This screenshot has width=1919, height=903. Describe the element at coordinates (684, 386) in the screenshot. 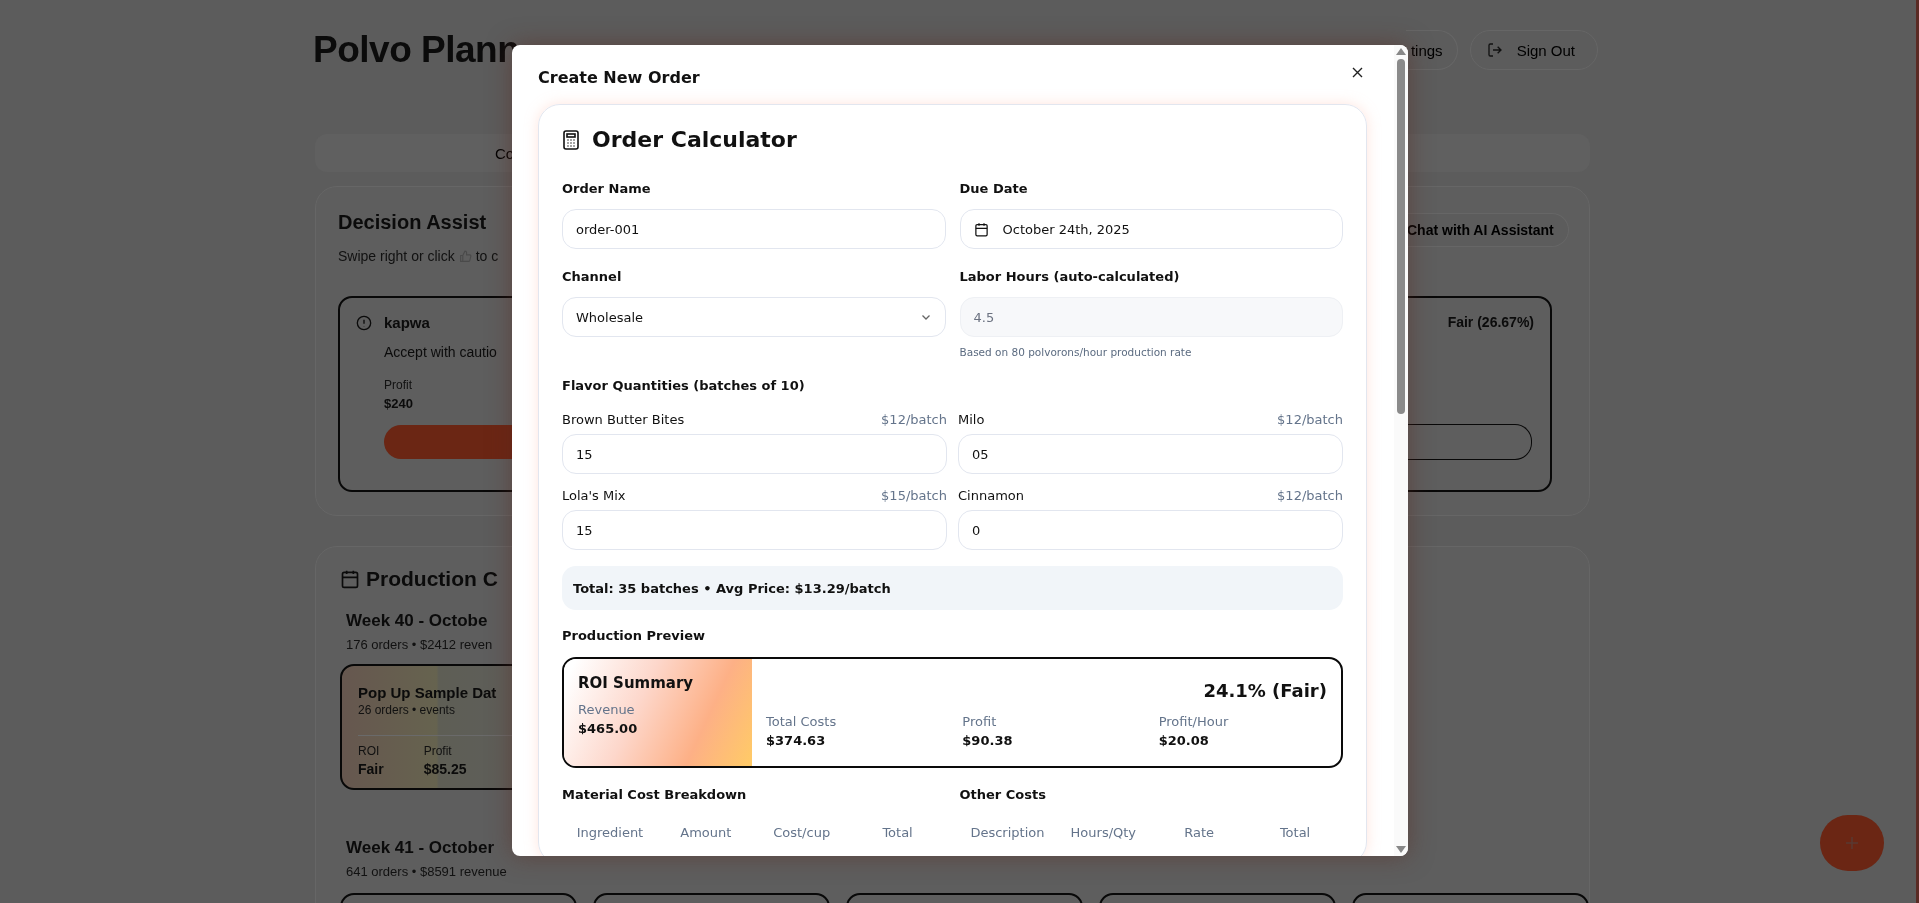

I see `section-heading: Flavor Quantities (batches of 10)` at that location.